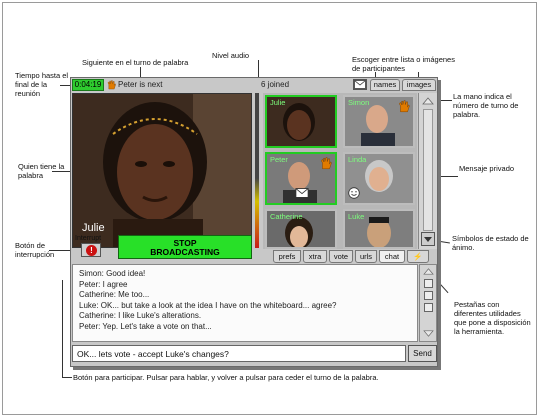 This screenshot has height=417, width=539. I want to click on participant-tile-julie: Julie, so click(301, 121).